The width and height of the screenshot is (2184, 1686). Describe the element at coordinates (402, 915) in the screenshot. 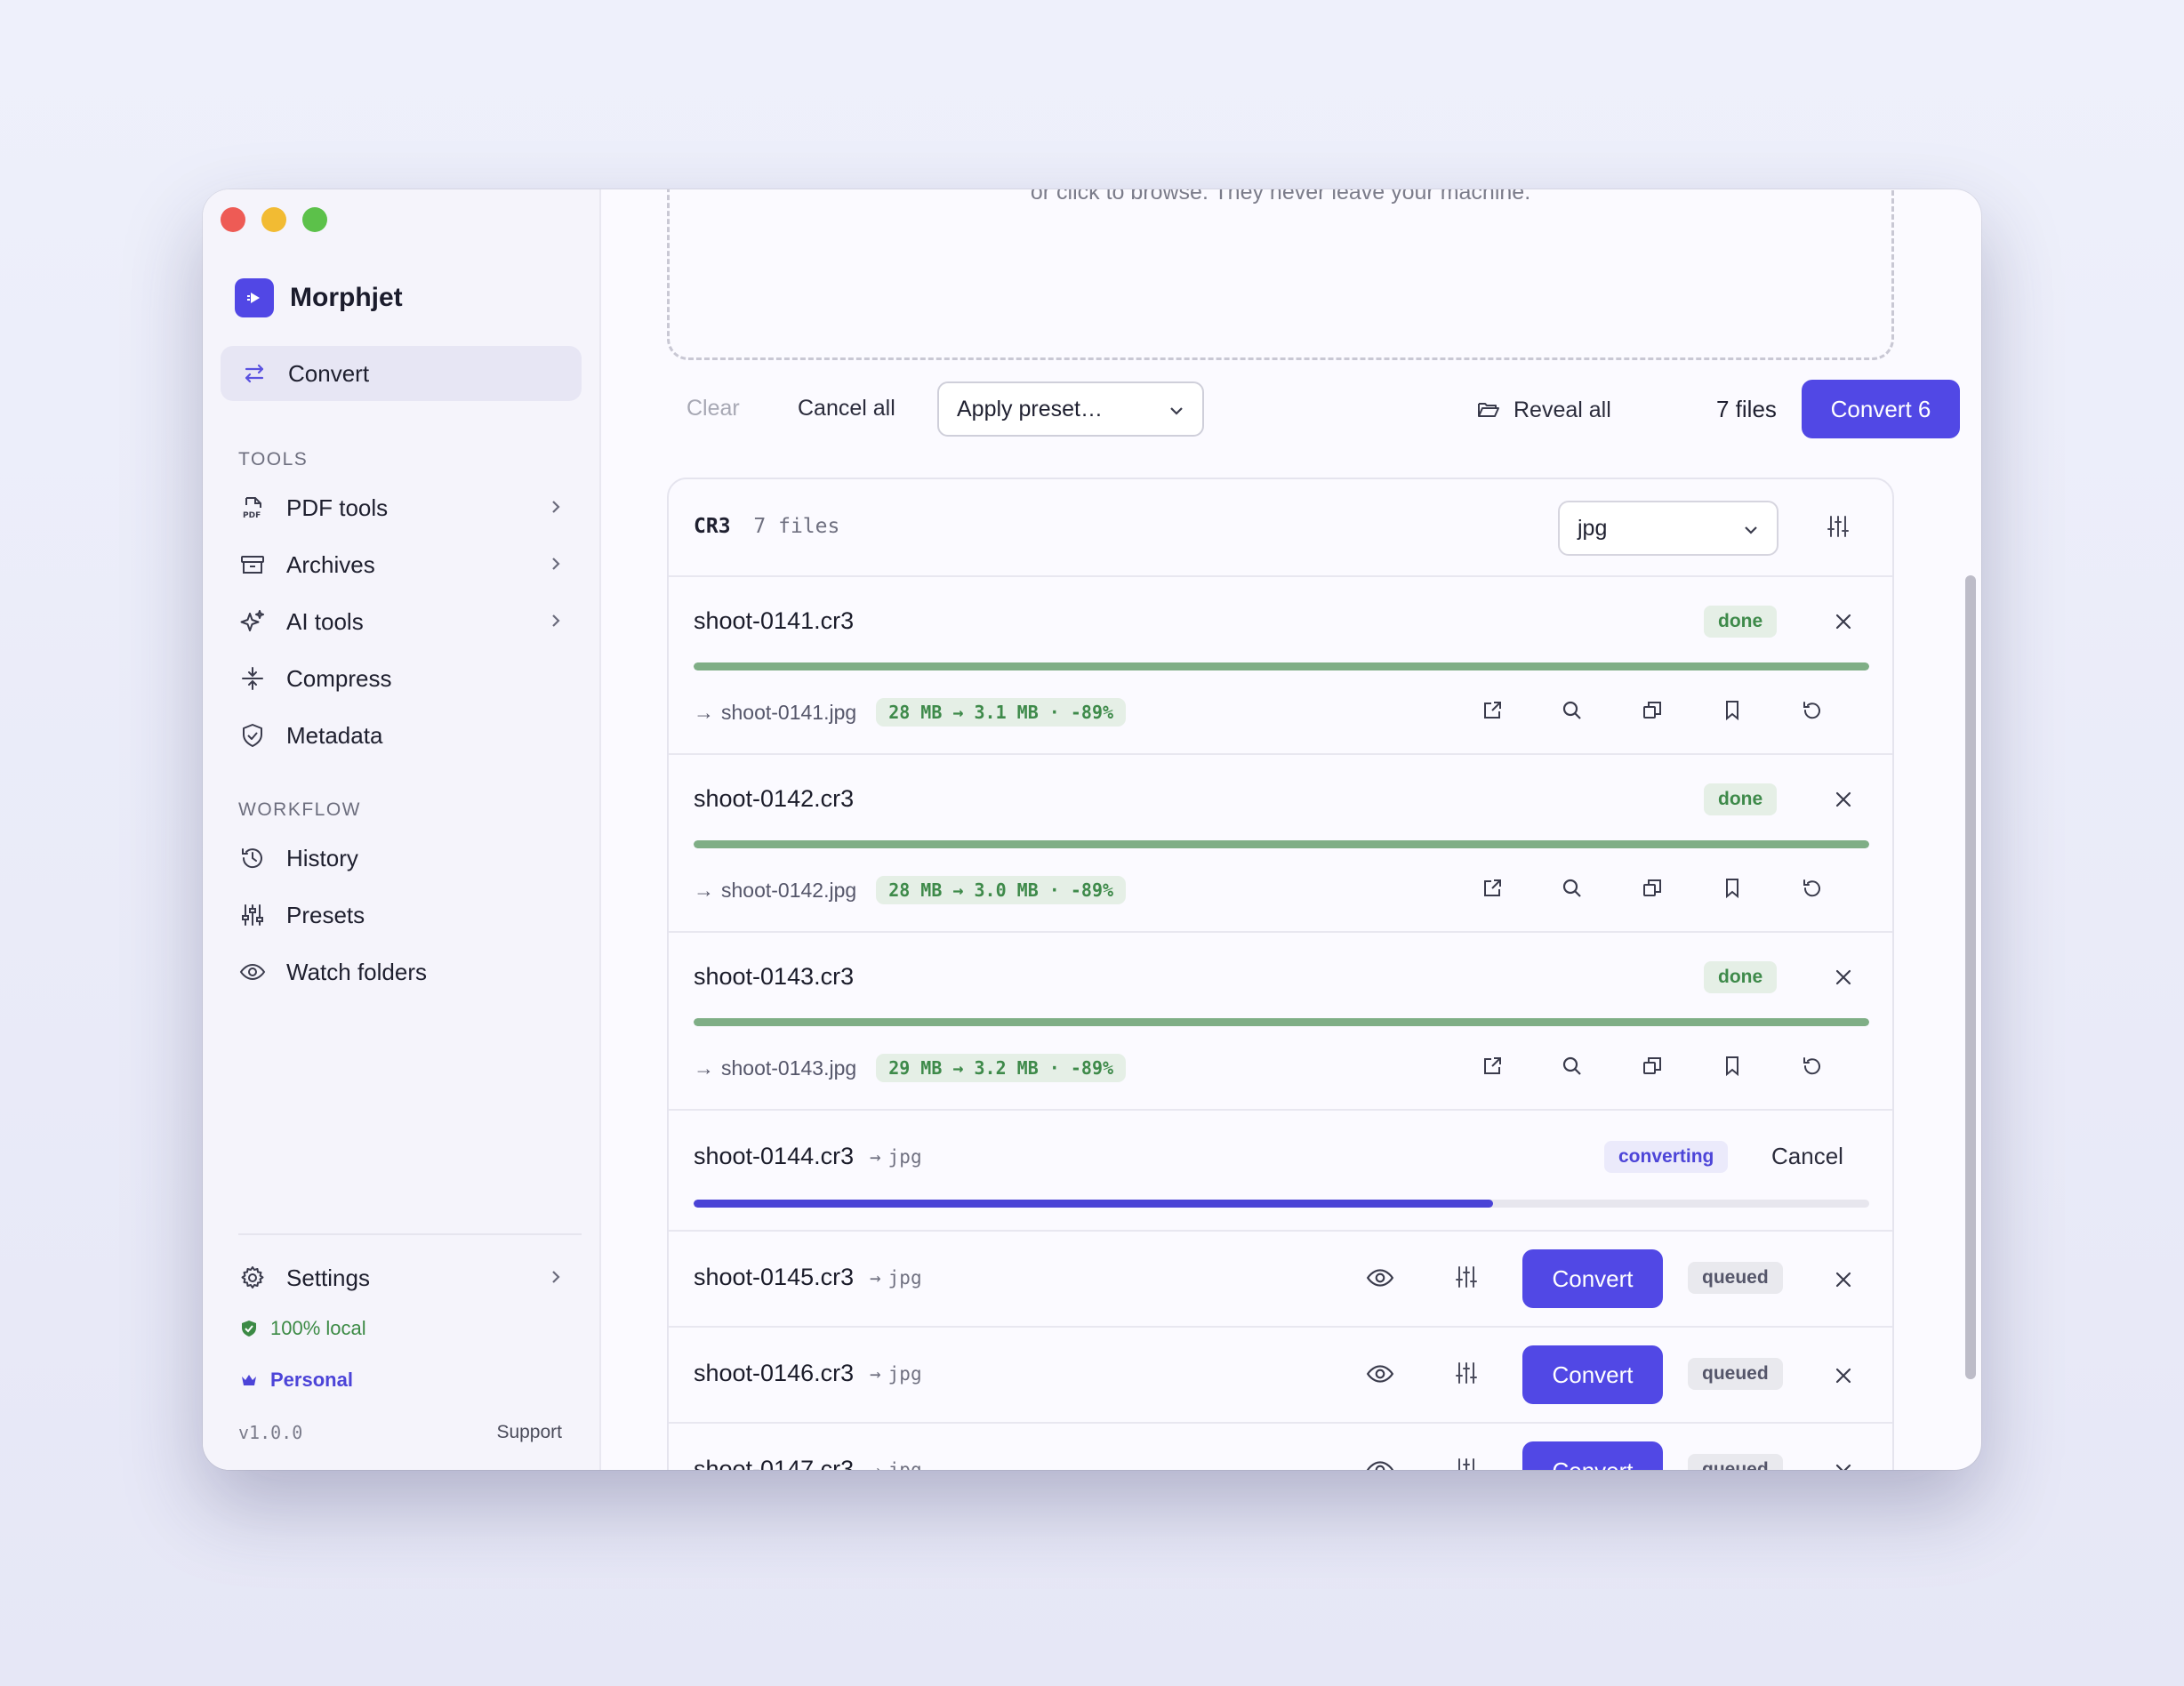

I see `sidebar-item-presets: Presets` at that location.